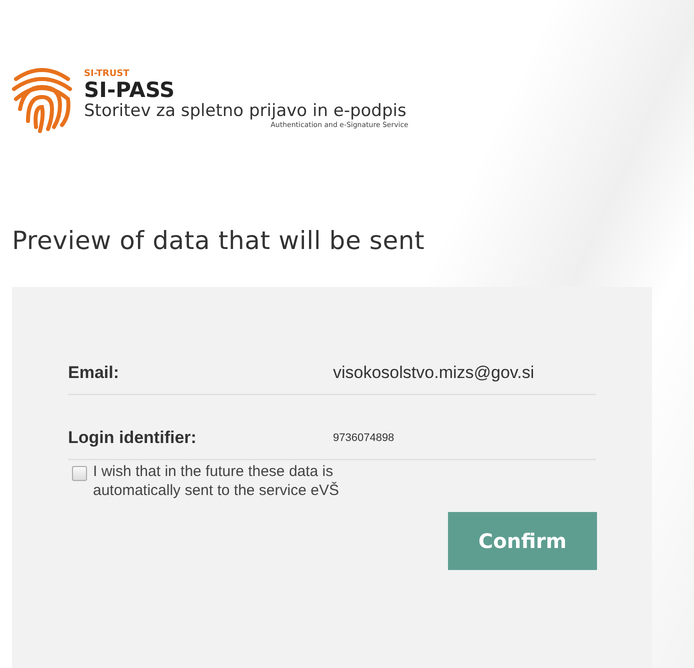 This screenshot has height=668, width=694. What do you see at coordinates (245, 111) in the screenshot?
I see `tagline: Storitev za spletno prijavo in e-podpis` at bounding box center [245, 111].